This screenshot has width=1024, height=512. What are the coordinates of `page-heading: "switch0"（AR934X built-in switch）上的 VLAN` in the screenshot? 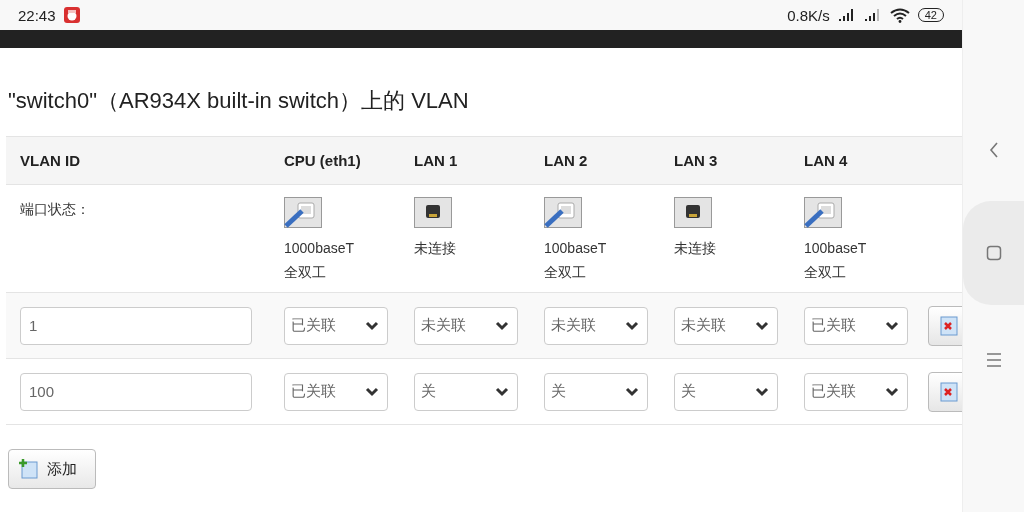 It's located at (239, 101).